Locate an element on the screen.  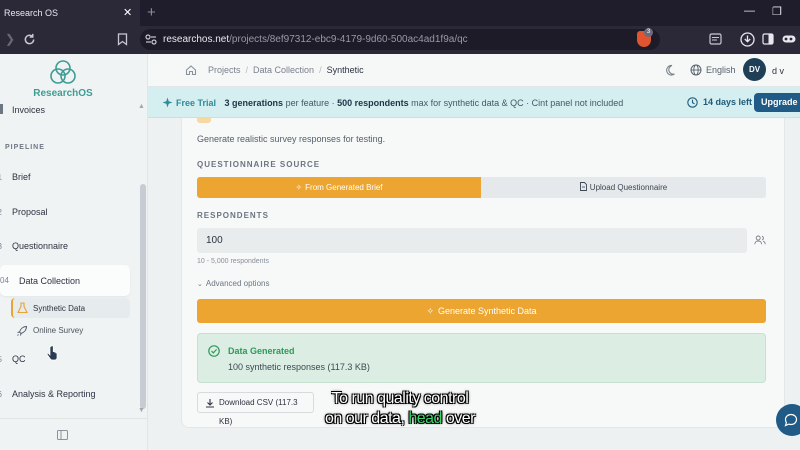
sidebar-item-proposal: 02Proposal is located at coordinates (65, 212).